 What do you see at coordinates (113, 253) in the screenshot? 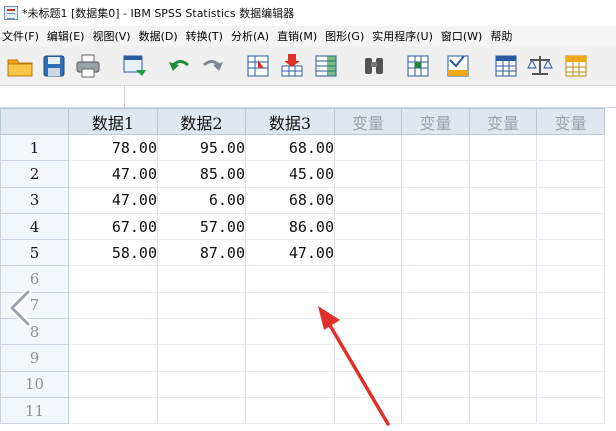
I see `data-cell: 58.00` at bounding box center [113, 253].